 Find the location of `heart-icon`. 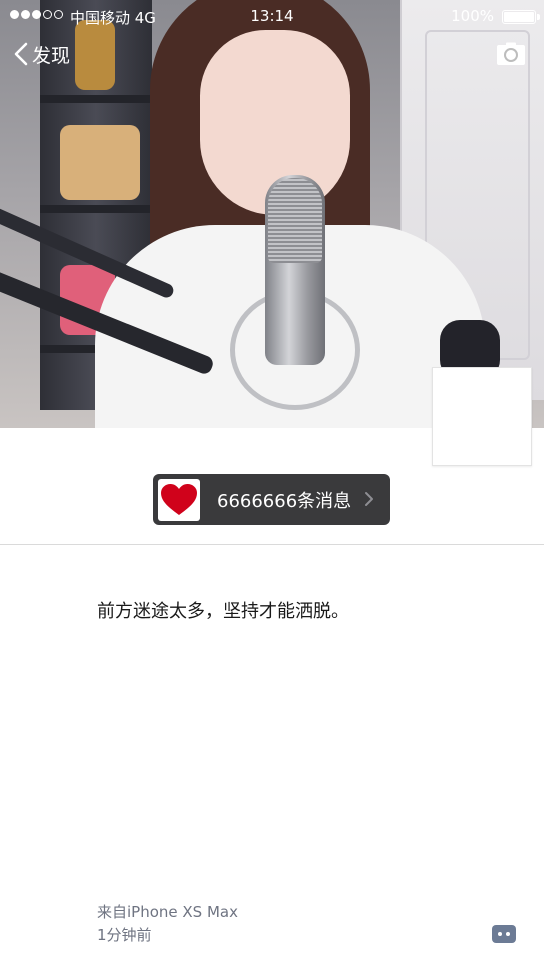

heart-icon is located at coordinates (179, 499).